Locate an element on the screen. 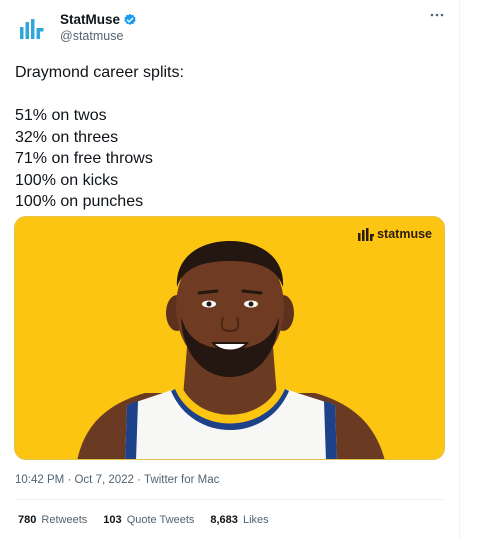 The width and height of the screenshot is (483, 540). author-name-row: StatMuse is located at coordinates (98, 19).